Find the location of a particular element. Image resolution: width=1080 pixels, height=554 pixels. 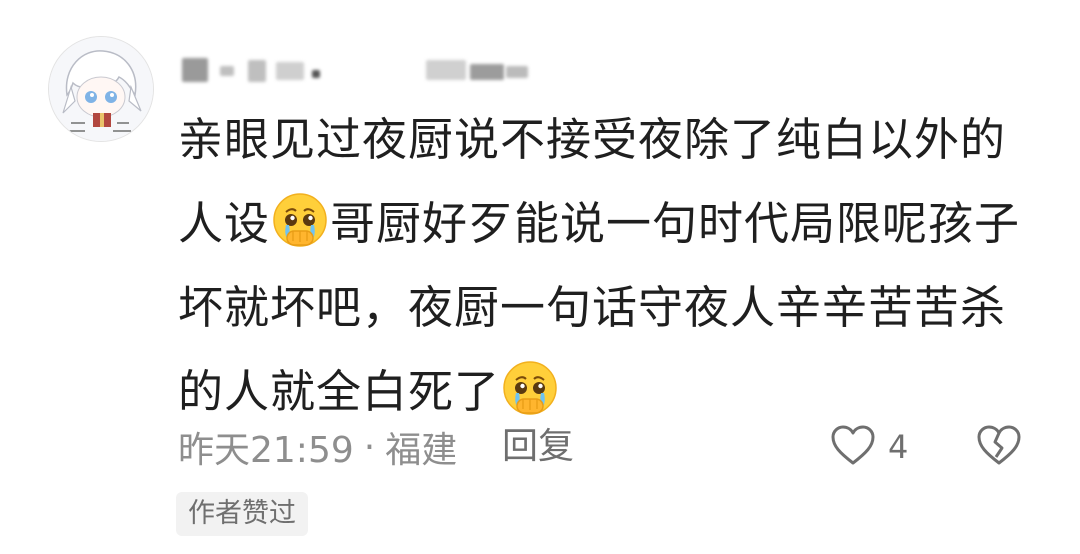

author-liked-badge: 作者赞过 is located at coordinates (242, 514).